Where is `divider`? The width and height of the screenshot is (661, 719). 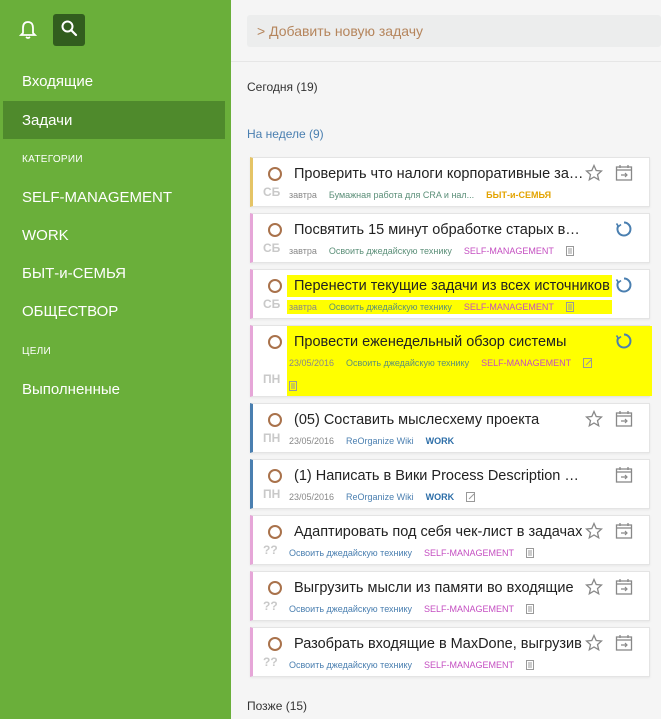 divider is located at coordinates (446, 61).